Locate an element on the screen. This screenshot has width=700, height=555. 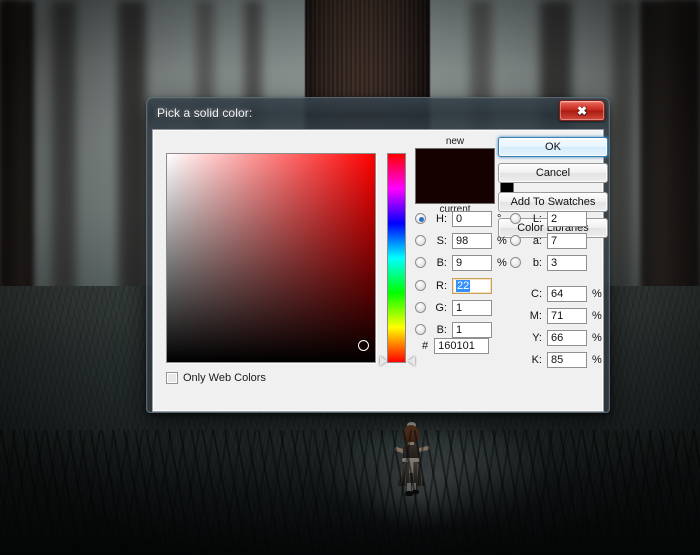
field-row-c: C: 64% is located at coordinates (557, 293).